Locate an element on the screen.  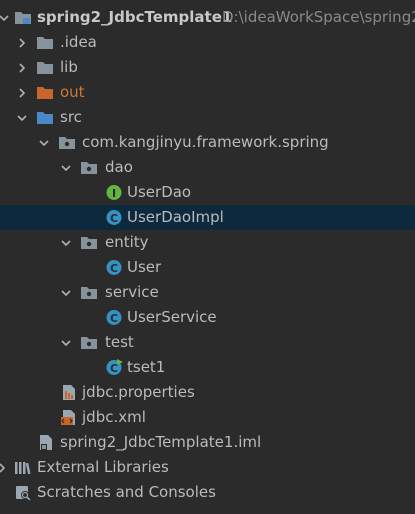
scratches-icon is located at coordinates (23, 492).